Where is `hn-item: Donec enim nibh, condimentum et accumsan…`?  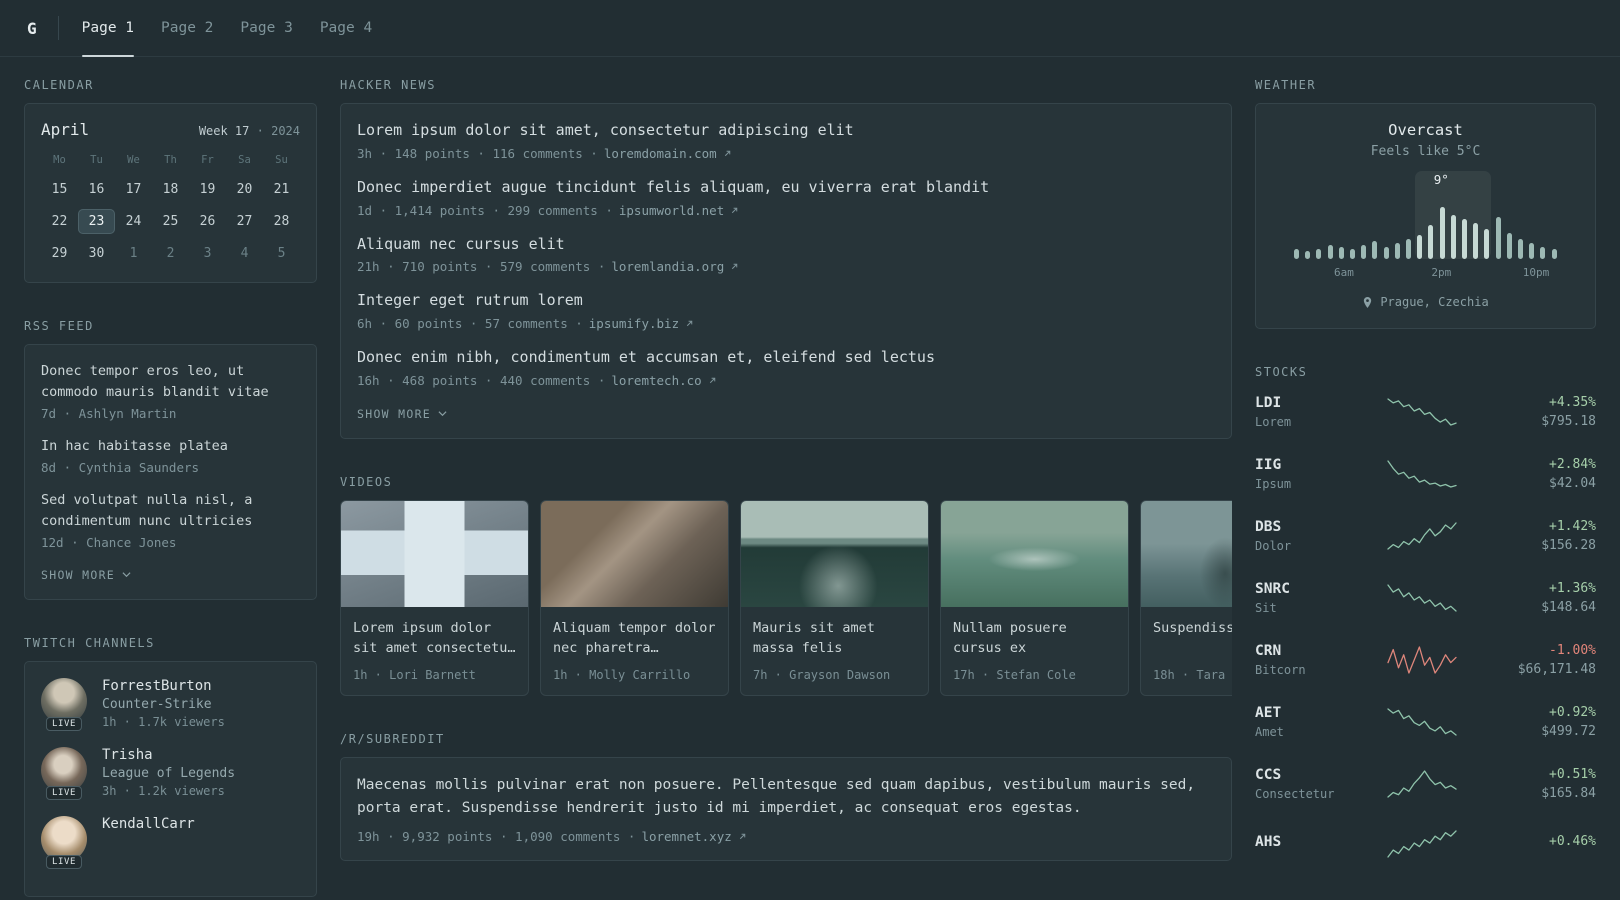
hn-item: Donec enim nibh, condimentum et accumsan… is located at coordinates (786, 367).